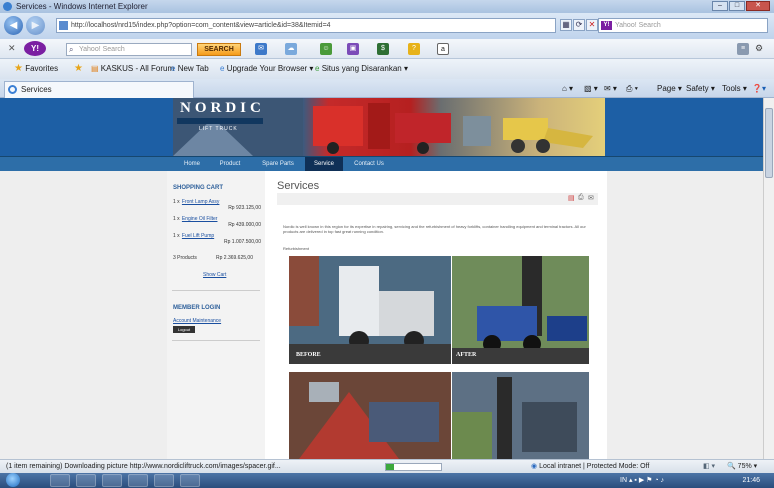 The image size is (774, 488). I want to click on font-icon: a, so click(443, 49).